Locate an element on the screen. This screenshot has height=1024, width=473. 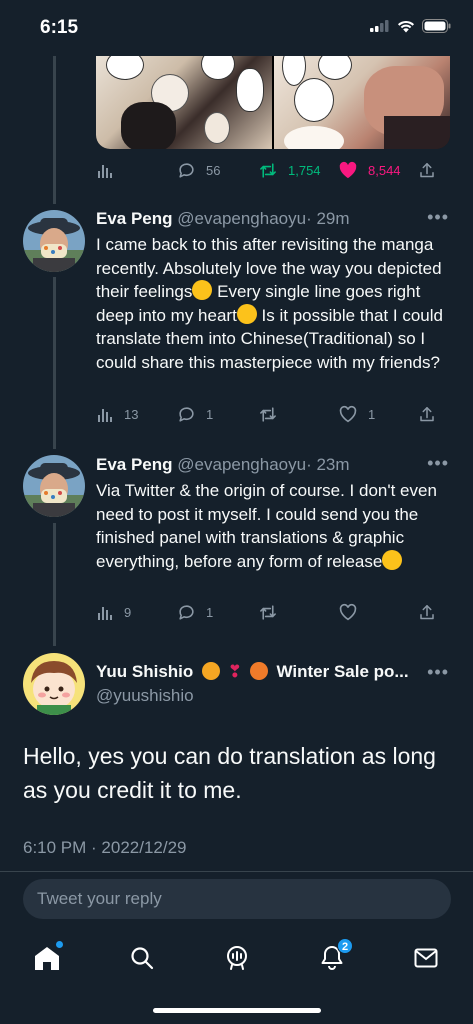
like-button: 1 is located at coordinates (356, 414).